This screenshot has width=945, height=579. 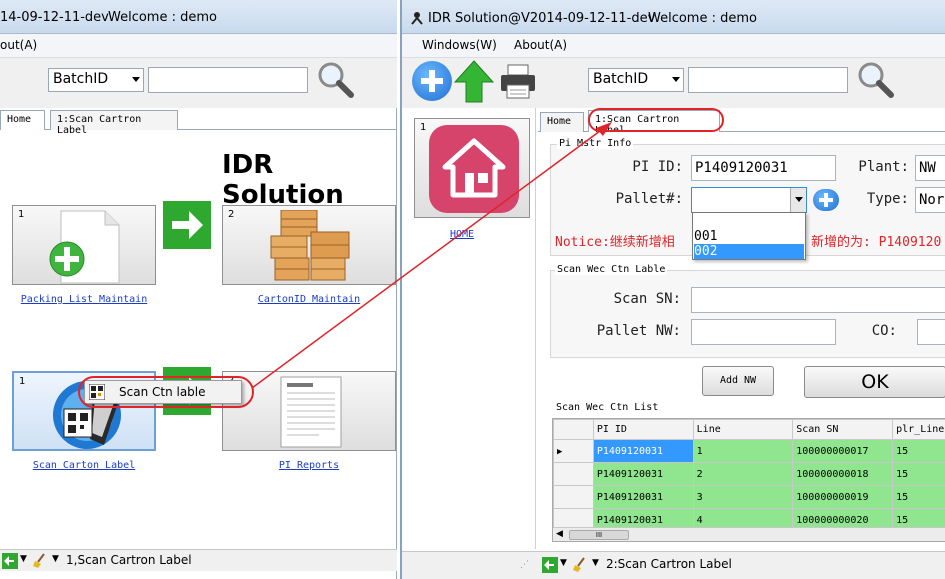 I want to click on app-logo-icon, so click(x=417, y=18).